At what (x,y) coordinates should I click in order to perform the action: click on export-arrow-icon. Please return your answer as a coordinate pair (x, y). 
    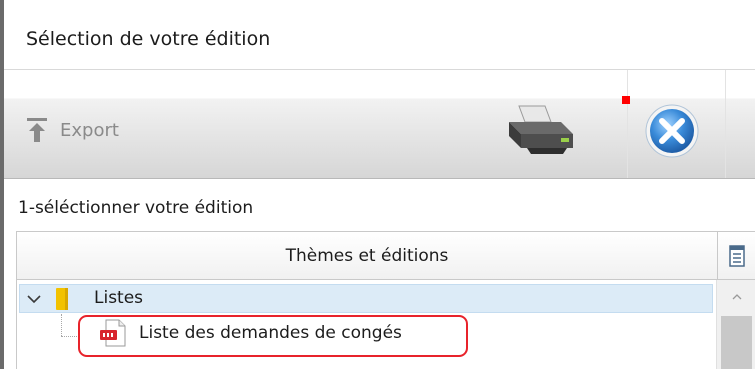
    Looking at the image, I should click on (37, 130).